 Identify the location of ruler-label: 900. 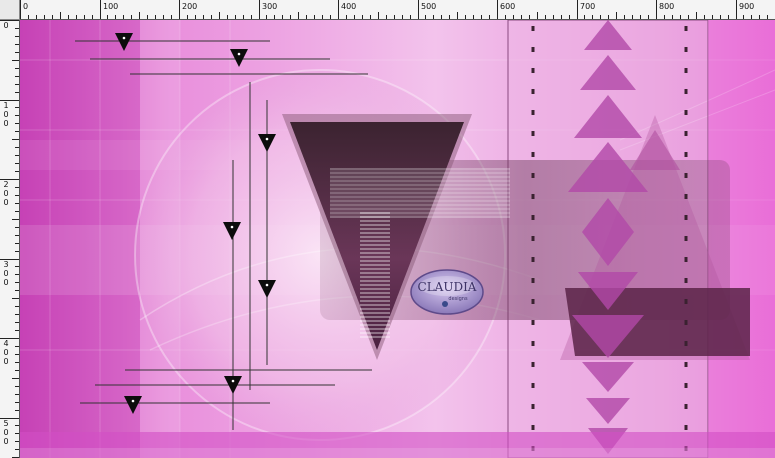
(747, 6).